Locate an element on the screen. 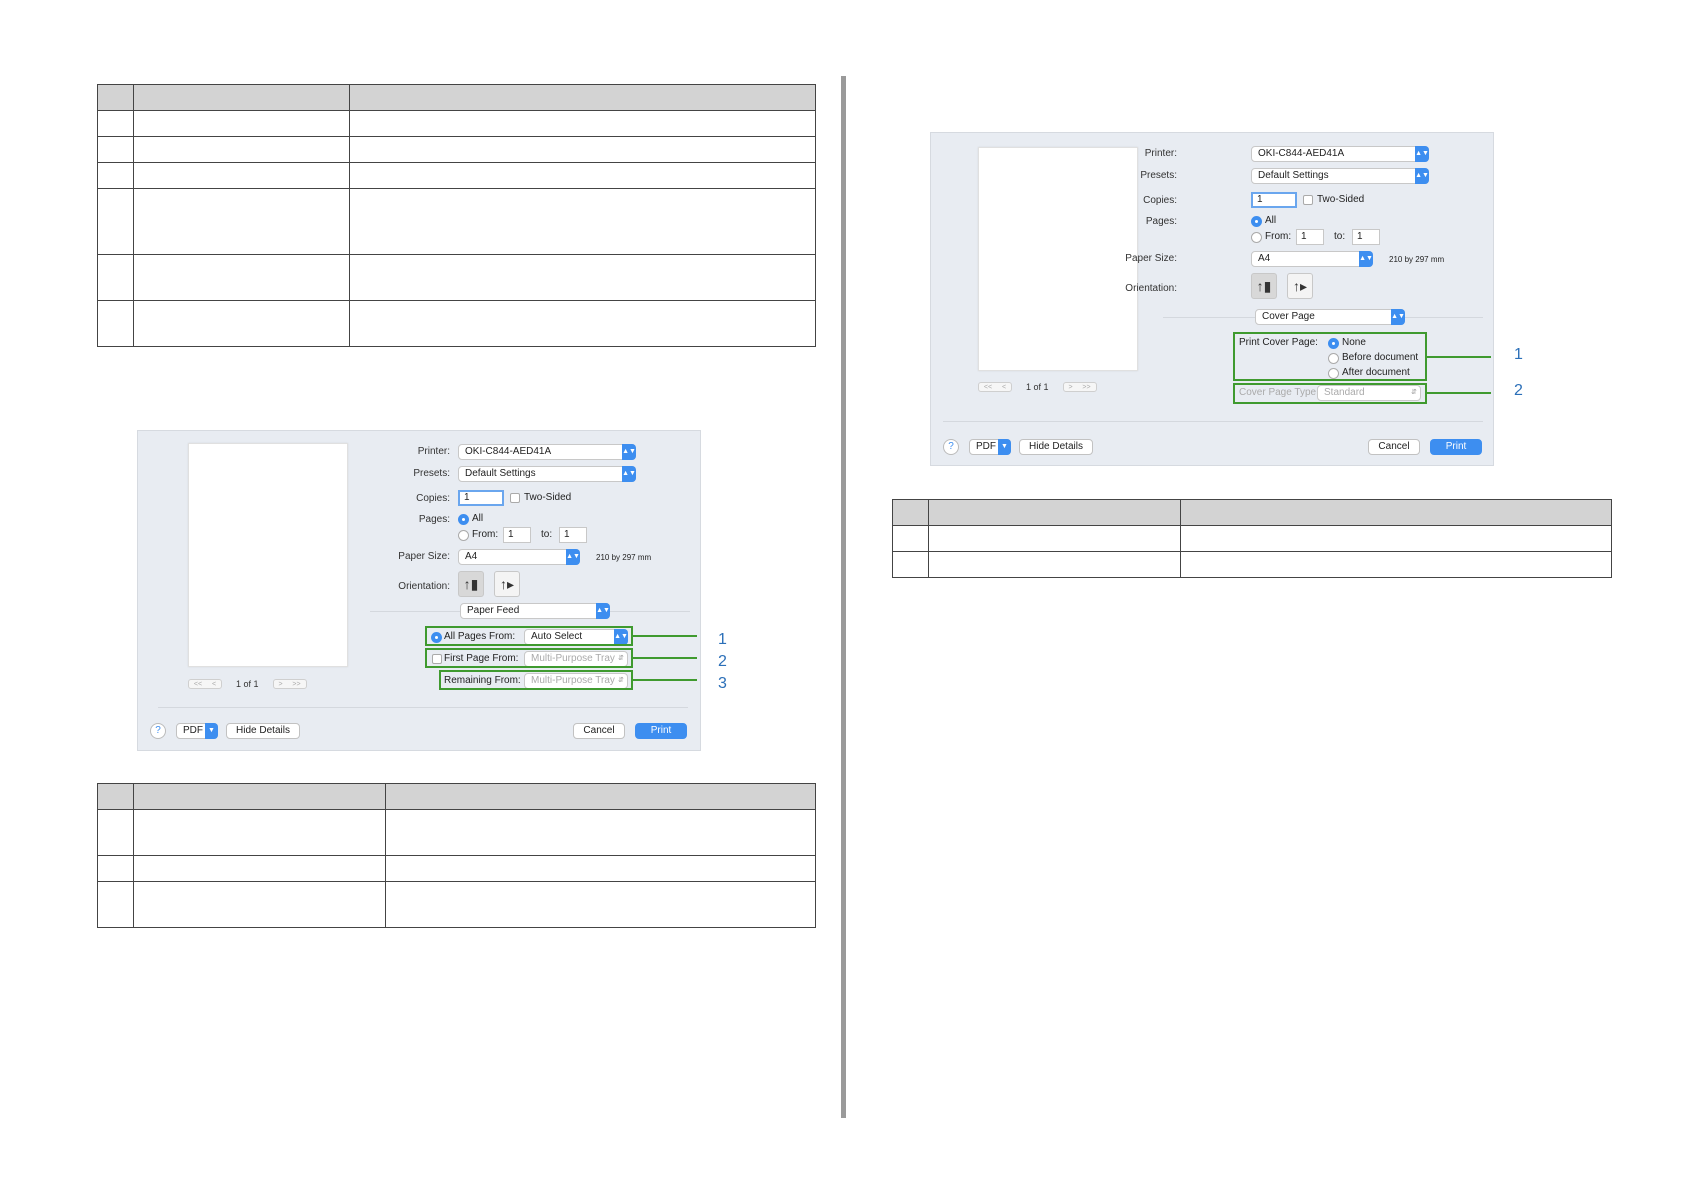 The image size is (1684, 1190). settings-table-paper-feed is located at coordinates (456, 855).